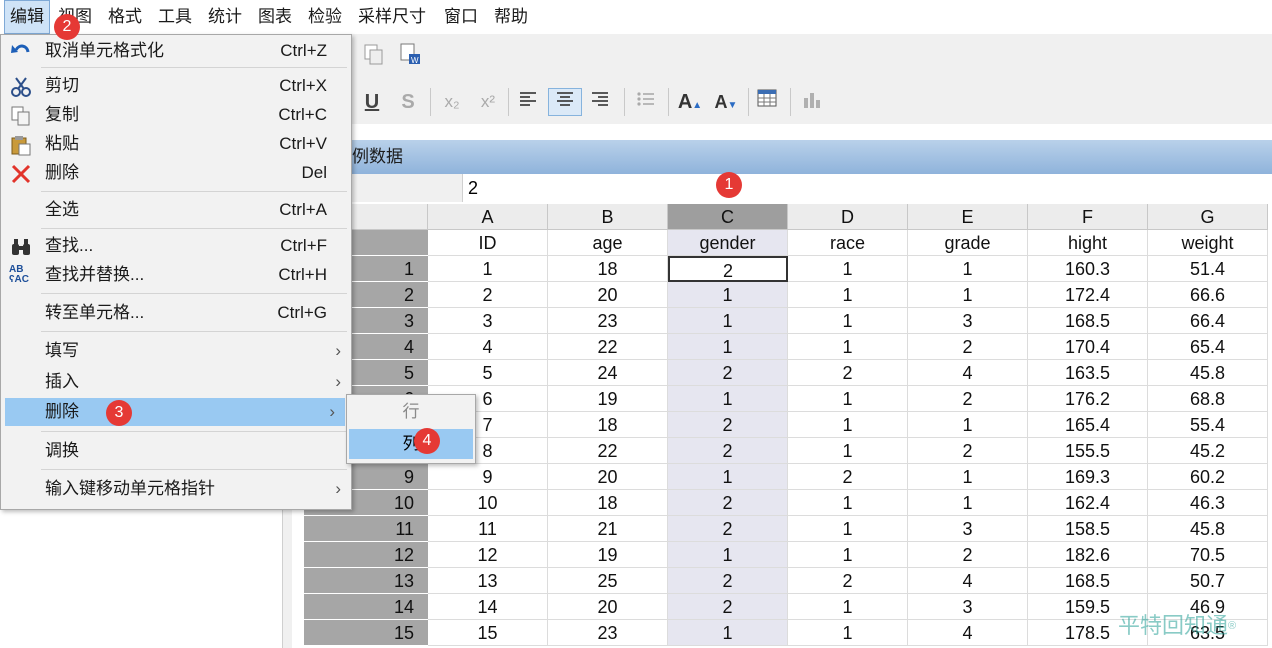 The height and width of the screenshot is (648, 1272). Describe the element at coordinates (608, 243) in the screenshot. I see `variable-name-cell: age` at that location.